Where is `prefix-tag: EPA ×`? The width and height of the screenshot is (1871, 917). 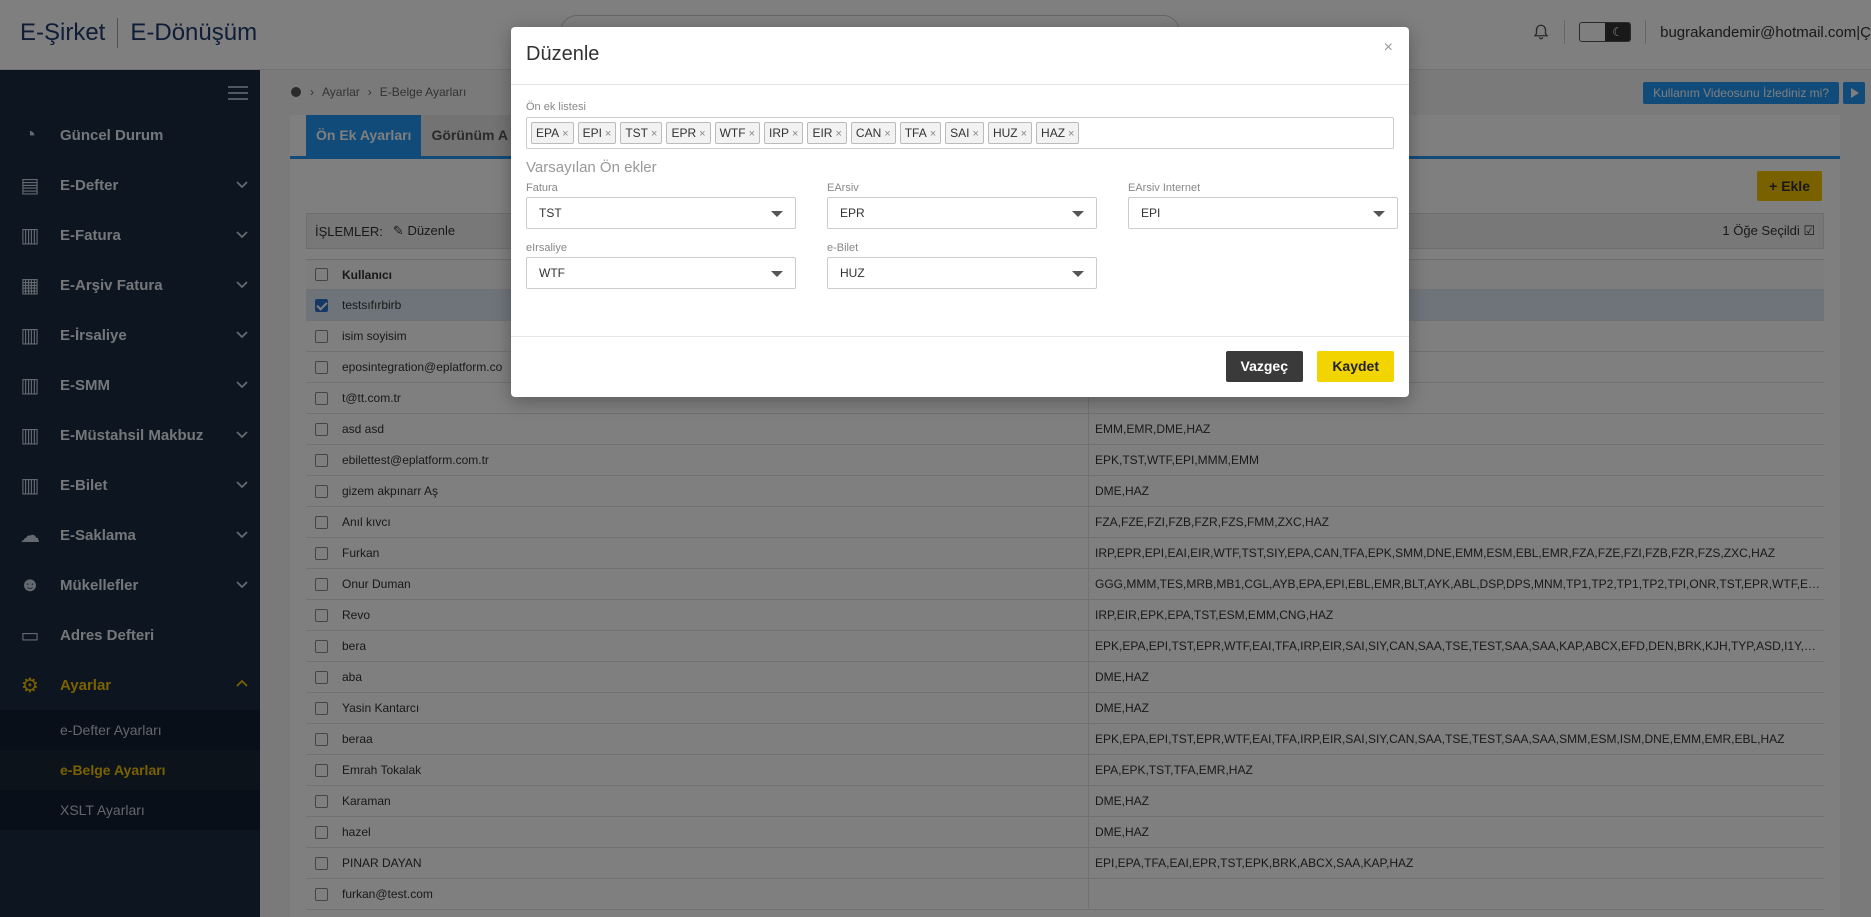 prefix-tag: EPA × is located at coordinates (552, 133).